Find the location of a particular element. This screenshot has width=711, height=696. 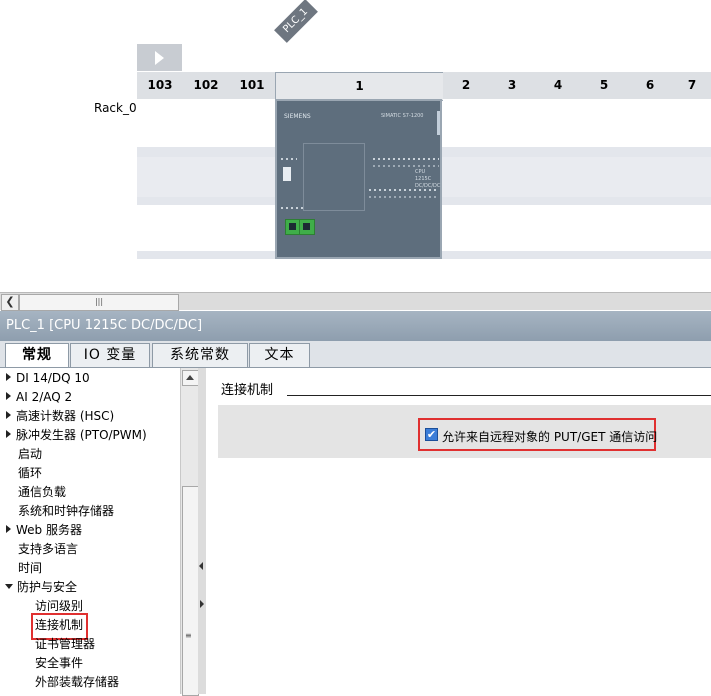

rack-label: Rack_0 is located at coordinates (115, 108).